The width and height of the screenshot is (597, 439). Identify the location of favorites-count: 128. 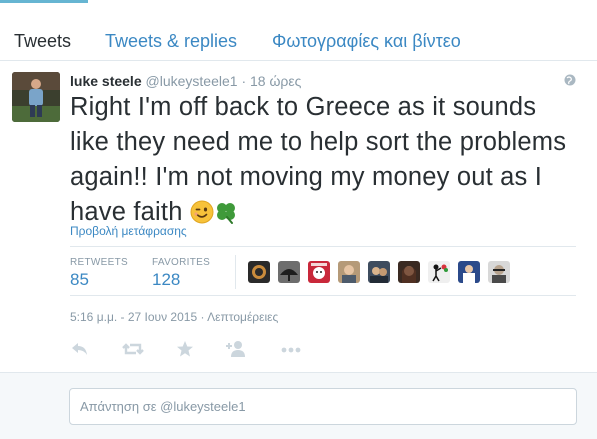
(166, 280).